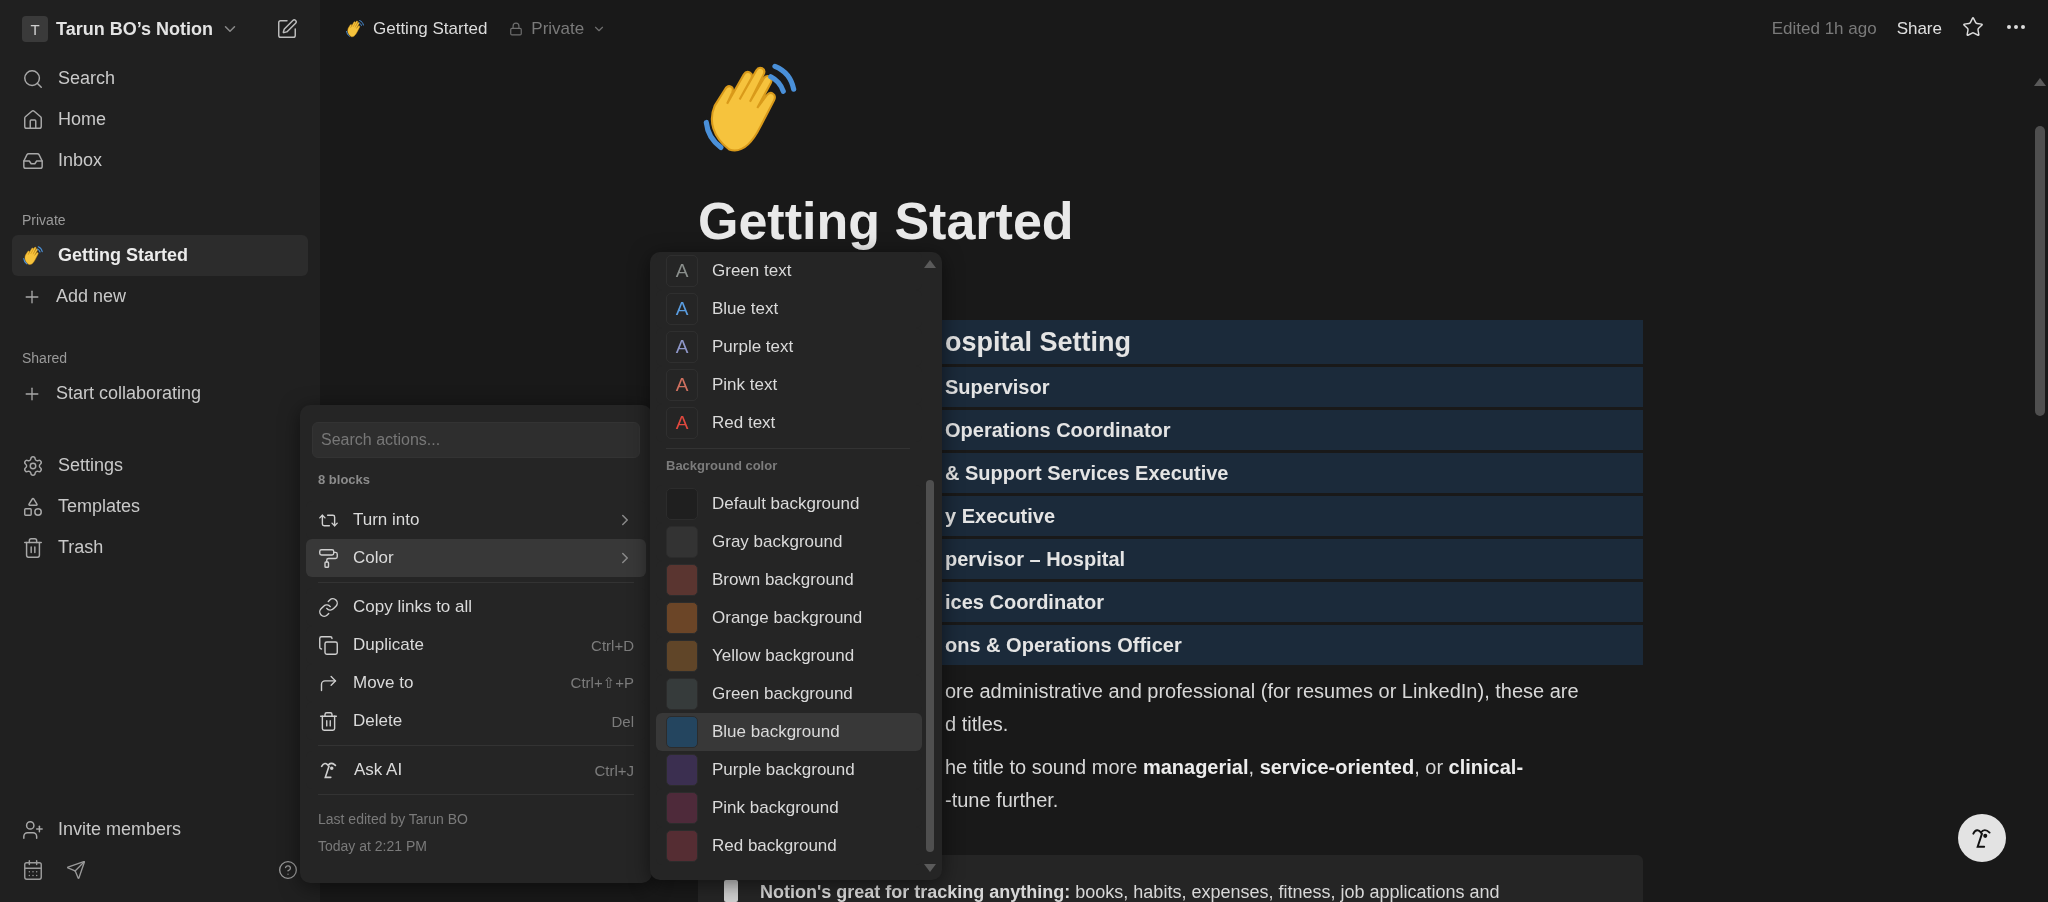  Describe the element at coordinates (1002, 800) in the screenshot. I see `paragraph-line: -tune further.` at that location.